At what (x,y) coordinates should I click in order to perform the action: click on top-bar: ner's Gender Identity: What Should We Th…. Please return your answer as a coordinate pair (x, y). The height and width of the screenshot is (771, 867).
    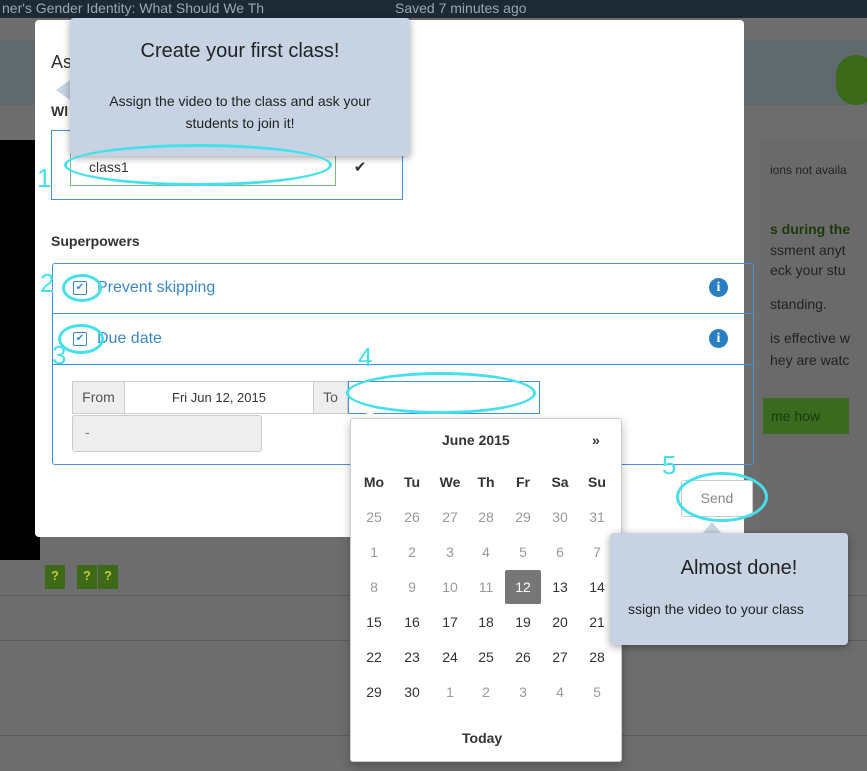
    Looking at the image, I should click on (433, 9).